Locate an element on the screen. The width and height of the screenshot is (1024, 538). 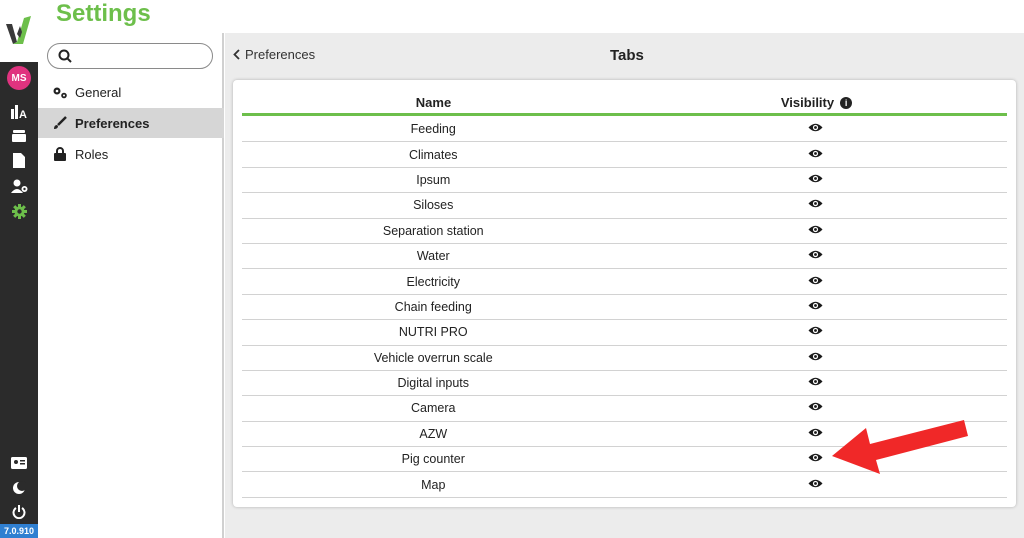
tab-name: Map is located at coordinates (433, 484).